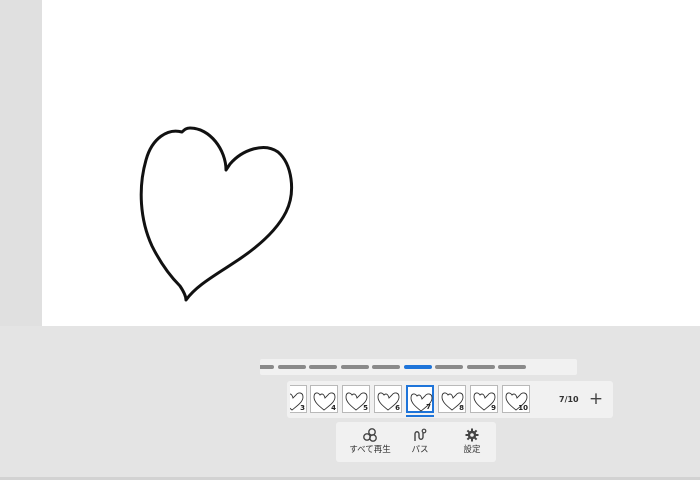 This screenshot has height=480, width=700. I want to click on frame-number: 9, so click(493, 408).